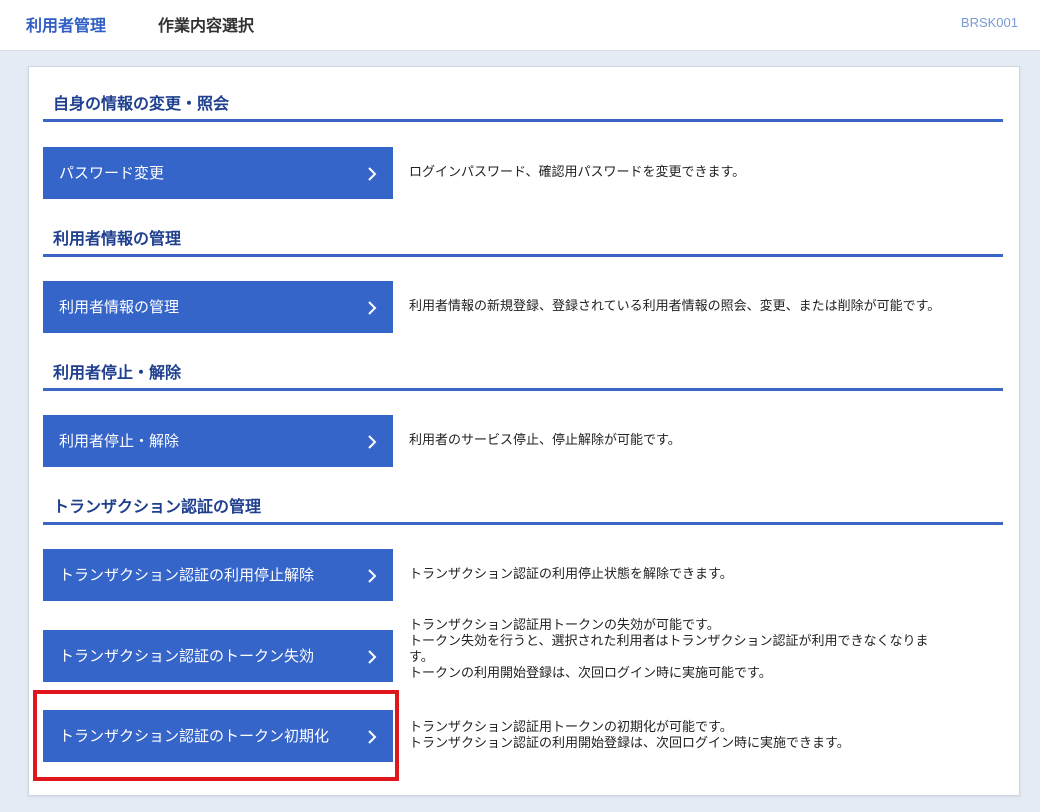 The height and width of the screenshot is (812, 1040). What do you see at coordinates (112, 173) in the screenshot?
I see `button-label: パスワード変更` at bounding box center [112, 173].